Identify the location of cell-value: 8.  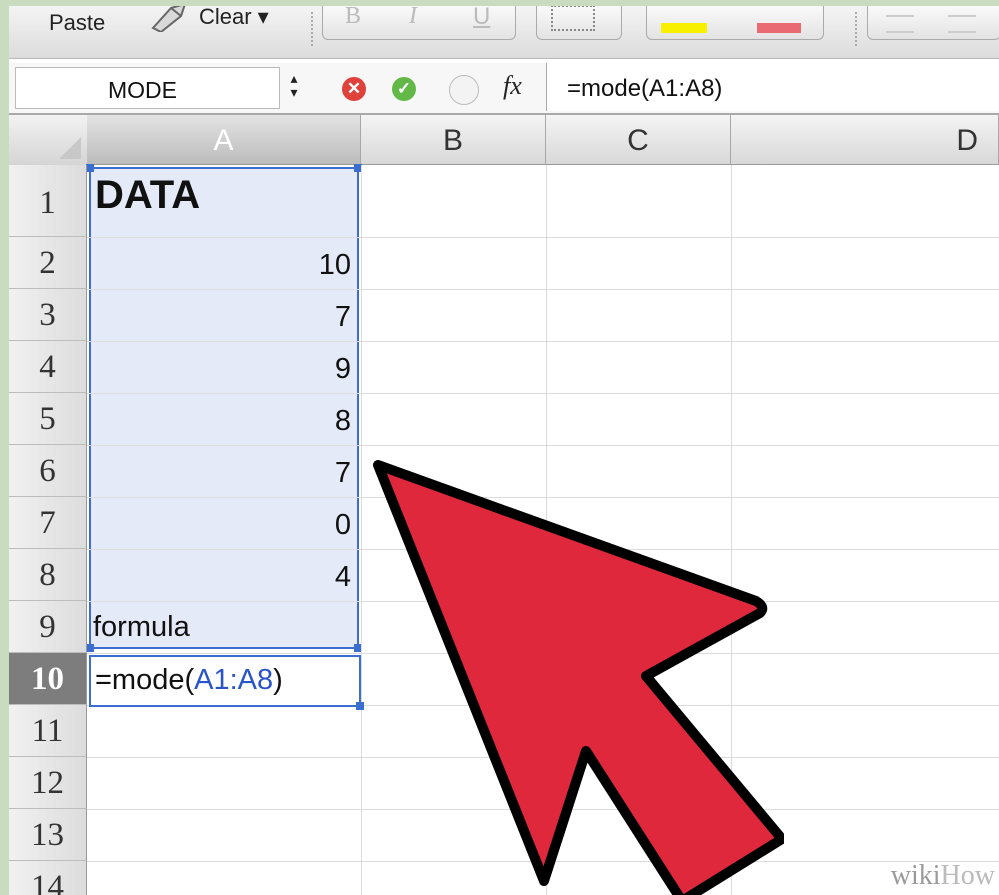
(342, 421).